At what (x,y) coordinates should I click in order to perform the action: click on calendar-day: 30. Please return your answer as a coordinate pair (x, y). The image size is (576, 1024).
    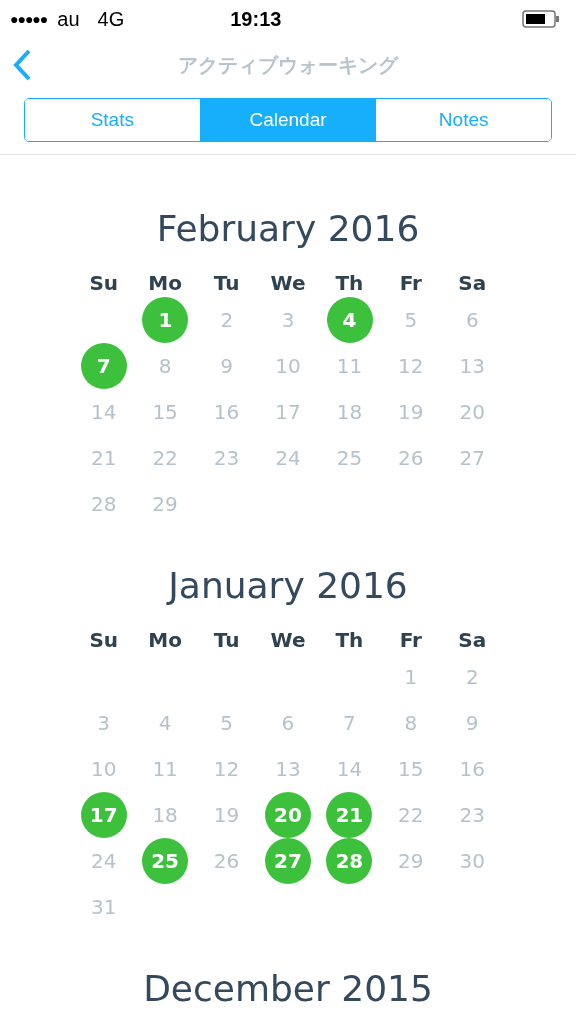
    Looking at the image, I should click on (472, 861).